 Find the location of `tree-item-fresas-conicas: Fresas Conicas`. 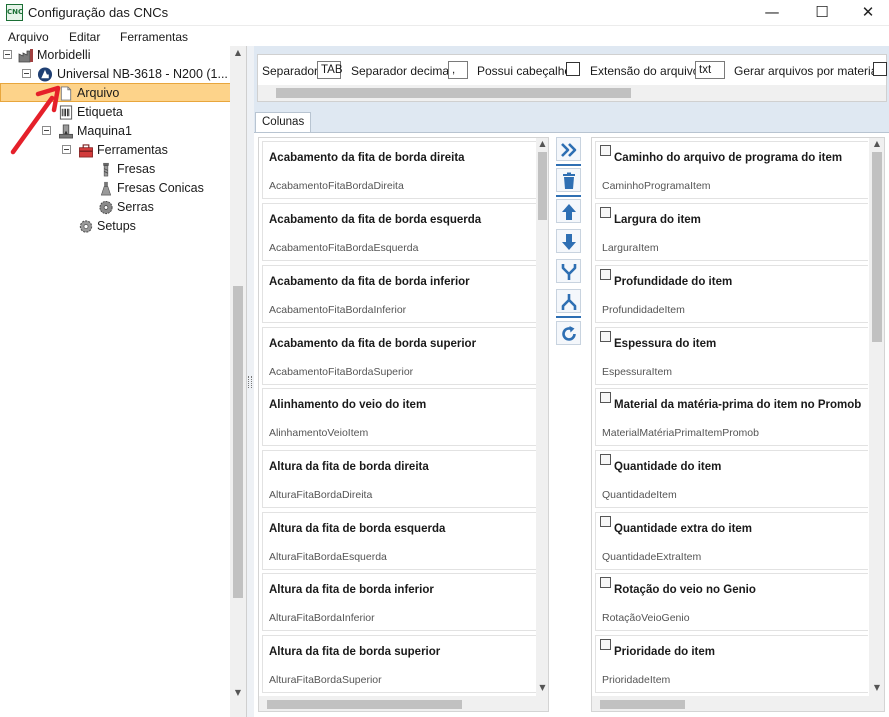

tree-item-fresas-conicas: Fresas Conicas is located at coordinates (115, 188).